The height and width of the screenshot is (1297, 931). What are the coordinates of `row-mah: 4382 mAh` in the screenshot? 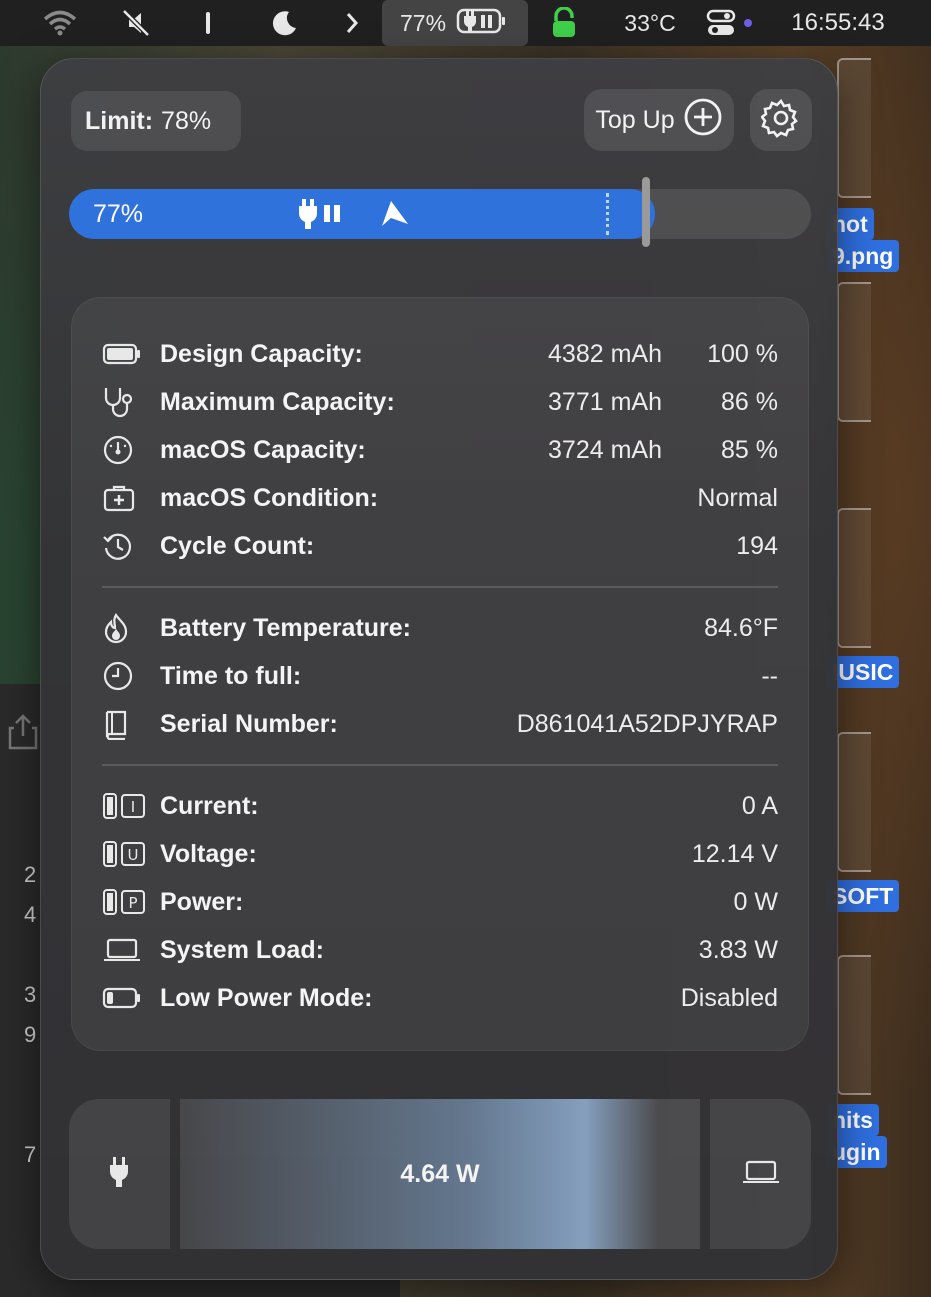 It's located at (605, 353).